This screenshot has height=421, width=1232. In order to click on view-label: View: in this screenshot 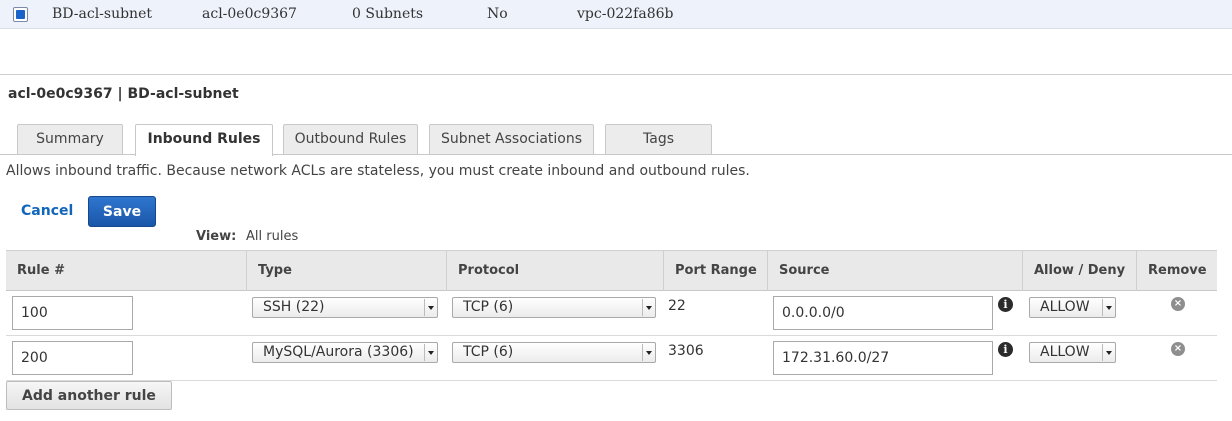, I will do `click(216, 236)`.